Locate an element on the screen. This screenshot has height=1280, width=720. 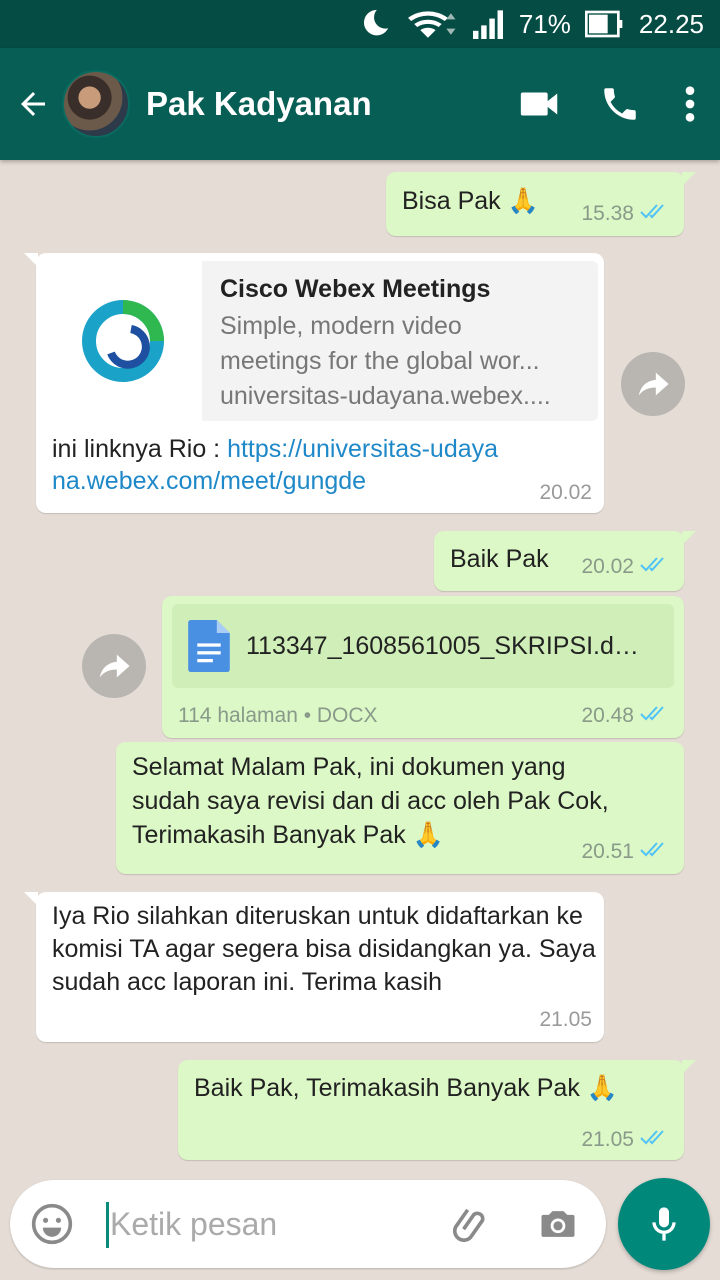
moon-icon is located at coordinates (374, 24).